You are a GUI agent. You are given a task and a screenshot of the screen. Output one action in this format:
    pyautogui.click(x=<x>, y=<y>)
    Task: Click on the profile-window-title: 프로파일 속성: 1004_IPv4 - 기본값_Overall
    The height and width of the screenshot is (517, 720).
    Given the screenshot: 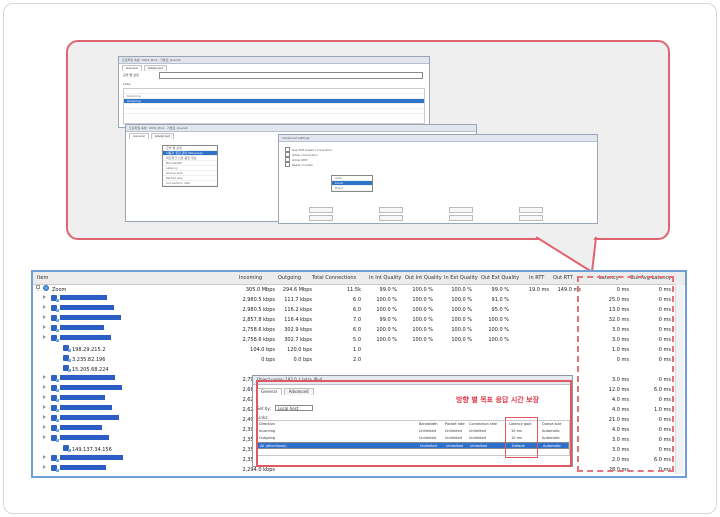 What is the action you would take?
    pyautogui.click(x=274, y=60)
    